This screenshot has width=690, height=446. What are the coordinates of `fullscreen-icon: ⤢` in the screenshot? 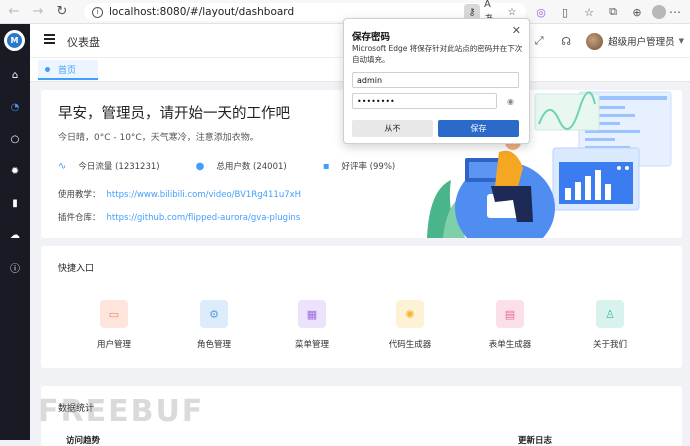 It's located at (539, 41).